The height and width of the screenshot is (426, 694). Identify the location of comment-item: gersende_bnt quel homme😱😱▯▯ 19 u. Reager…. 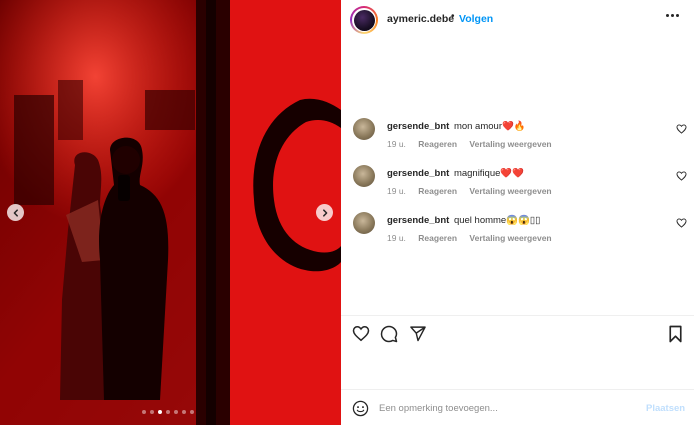
(517, 230).